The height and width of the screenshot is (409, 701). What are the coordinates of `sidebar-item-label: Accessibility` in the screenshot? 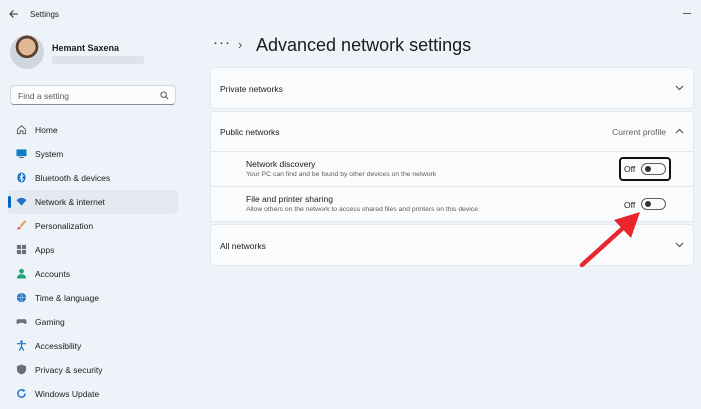 It's located at (58, 346).